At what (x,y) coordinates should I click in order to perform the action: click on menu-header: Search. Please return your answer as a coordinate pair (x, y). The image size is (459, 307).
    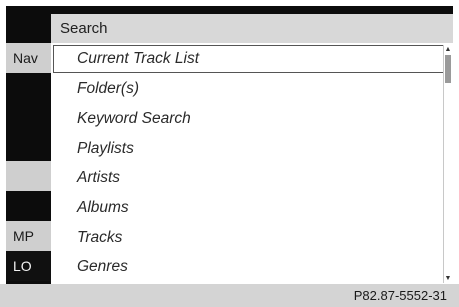
    Looking at the image, I should click on (252, 28).